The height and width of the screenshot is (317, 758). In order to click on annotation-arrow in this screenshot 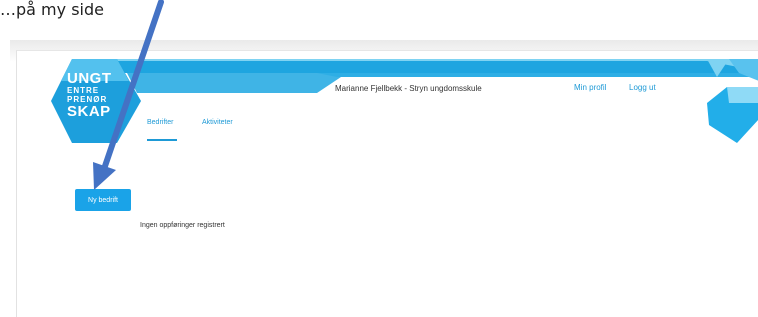, I will do `click(128, 95)`.